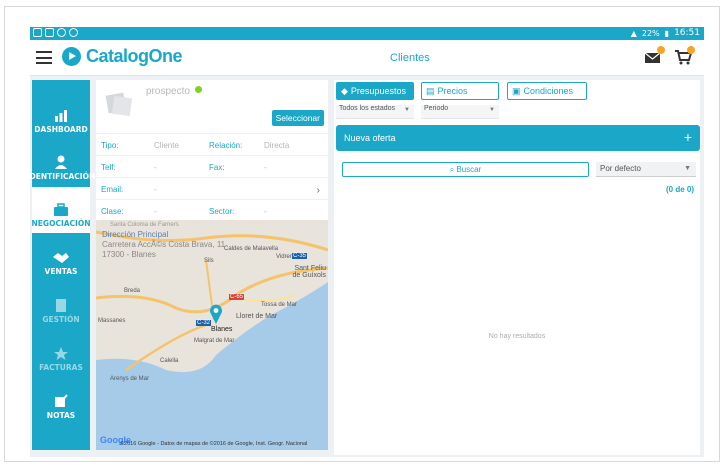  I want to click on tab-label: Condiciones, so click(548, 91).